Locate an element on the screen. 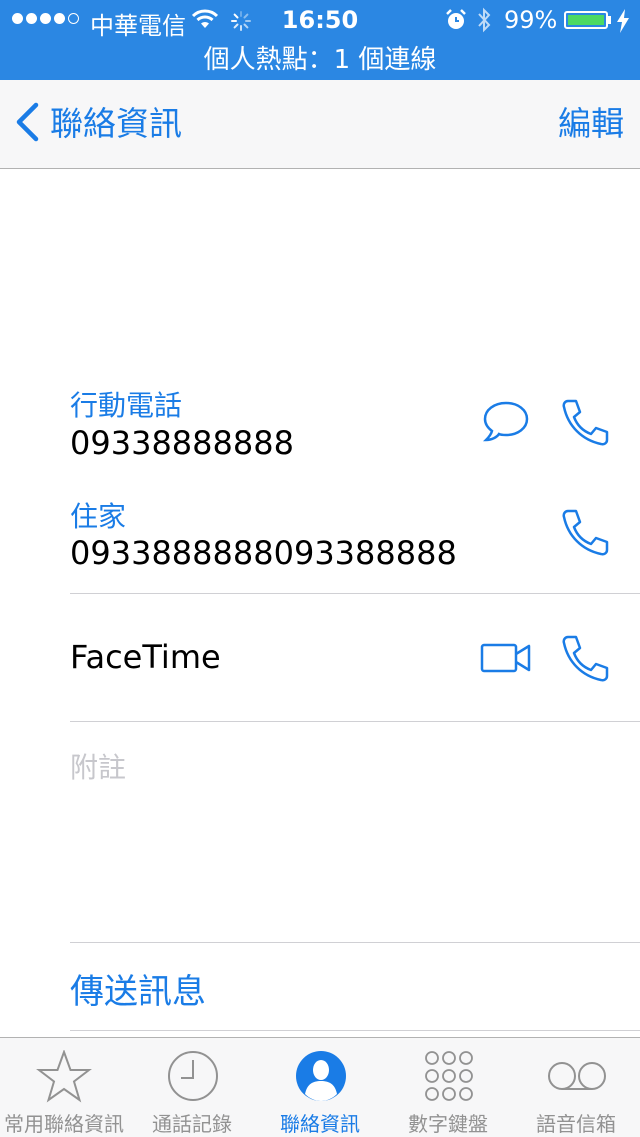 The width and height of the screenshot is (640, 1137). notes-field: 附註 is located at coordinates (98, 766).